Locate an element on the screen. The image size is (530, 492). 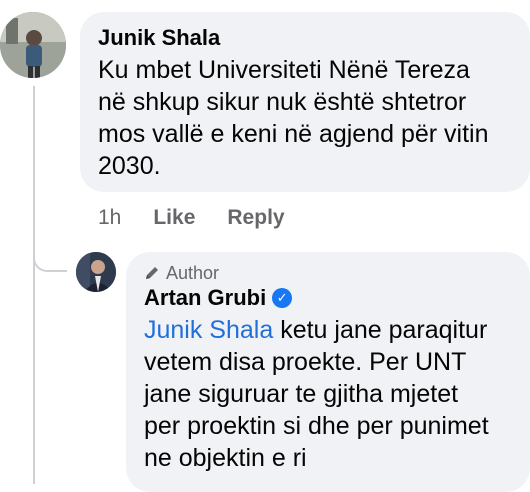
reply-author: Artan Grubi ✓ is located at coordinates (328, 298).